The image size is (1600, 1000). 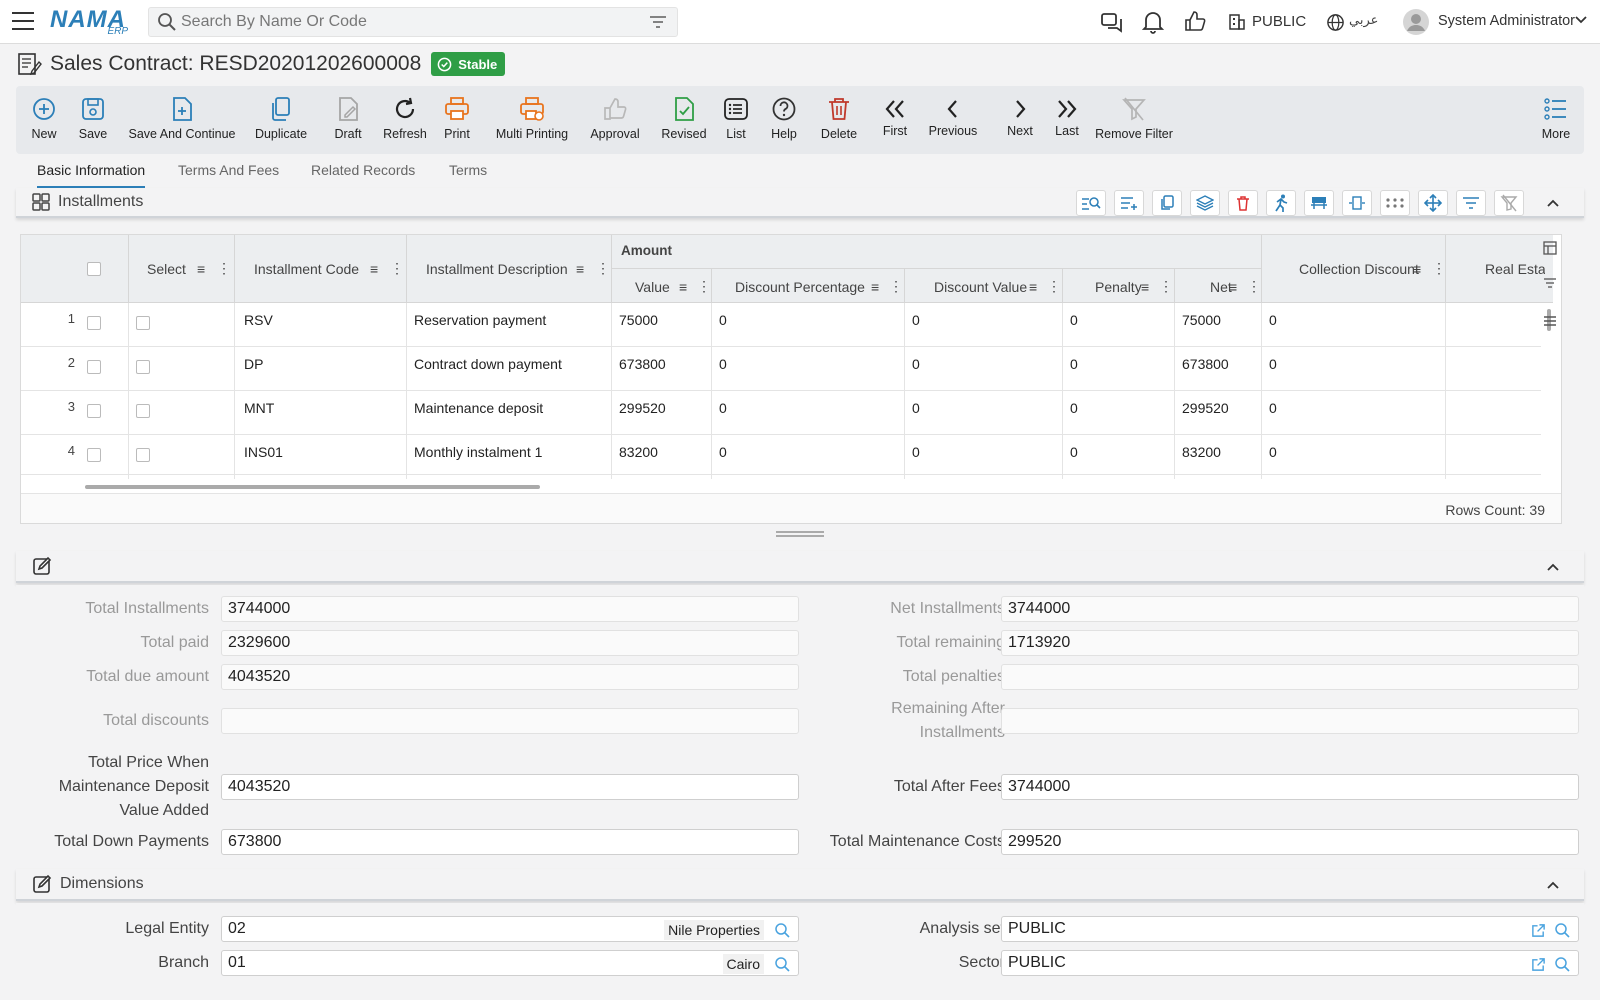 What do you see at coordinates (532, 120) in the screenshot?
I see `multi-printing-button: Multi Printing` at bounding box center [532, 120].